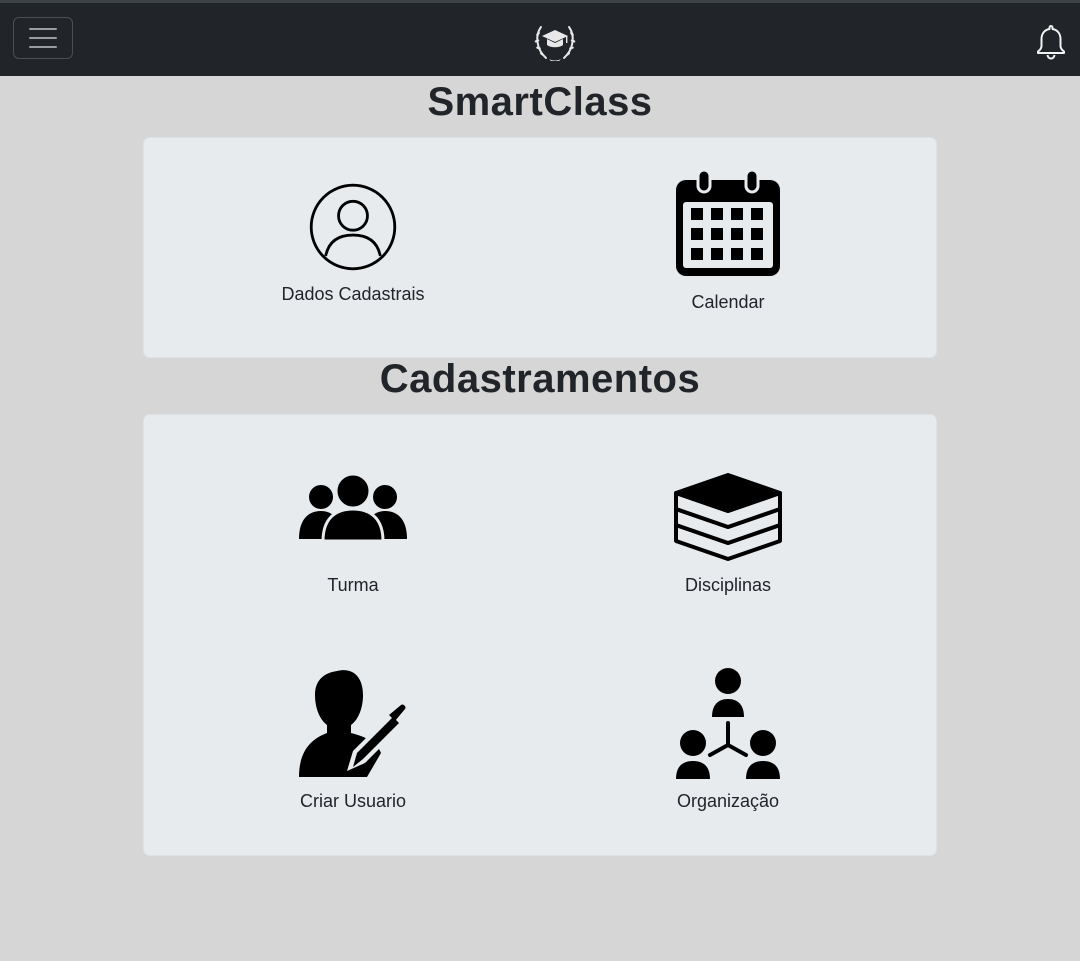 The width and height of the screenshot is (1080, 961). Describe the element at coordinates (353, 294) in the screenshot. I see `tile-label: Dados Cadastrais` at that location.